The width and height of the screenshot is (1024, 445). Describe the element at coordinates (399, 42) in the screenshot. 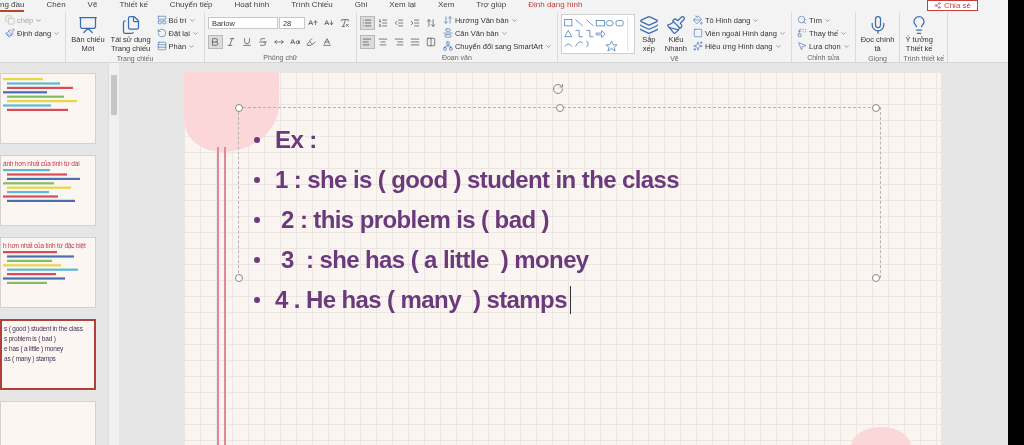

I see `align-right-icon` at that location.